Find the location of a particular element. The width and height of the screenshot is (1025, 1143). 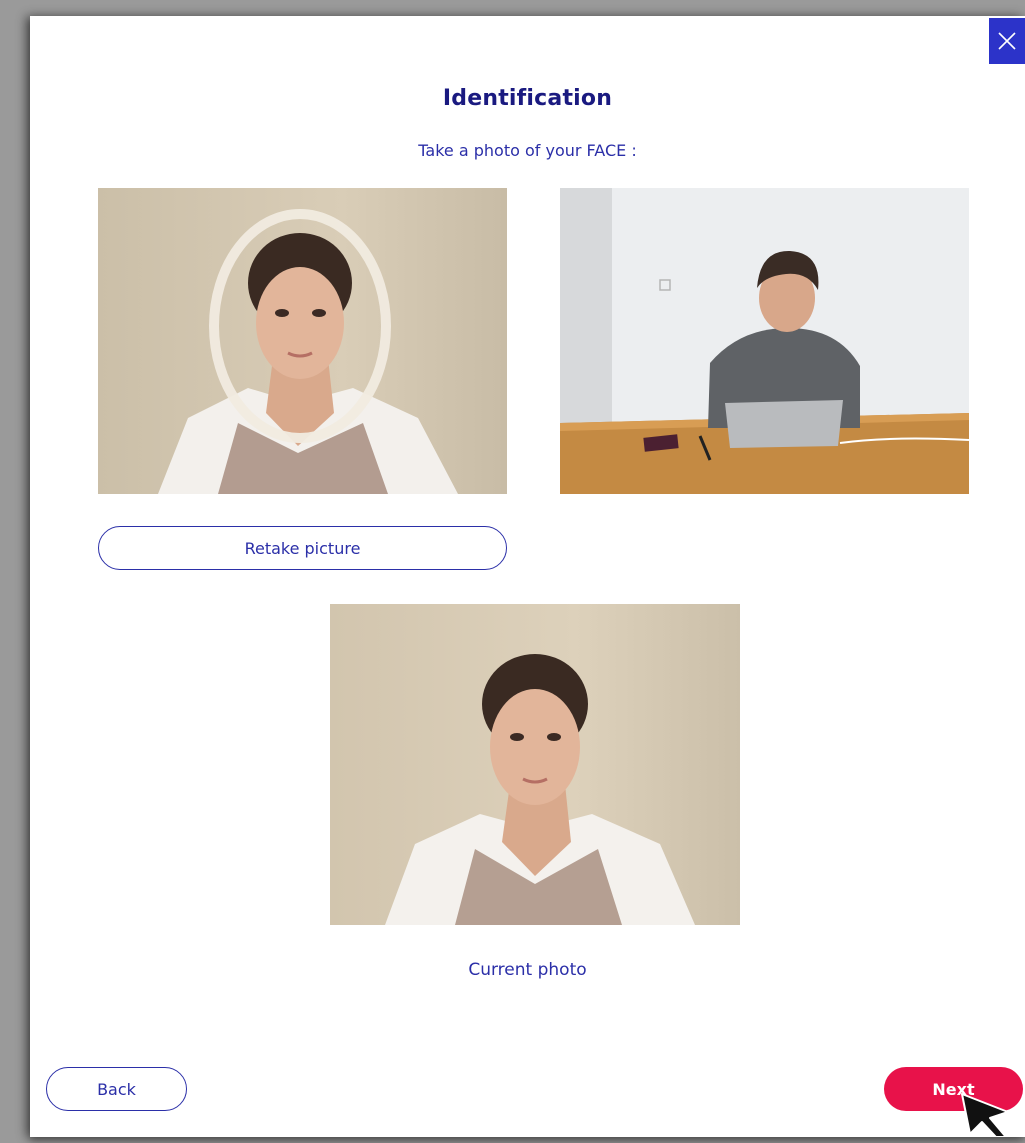

close-icon is located at coordinates (1007, 41).